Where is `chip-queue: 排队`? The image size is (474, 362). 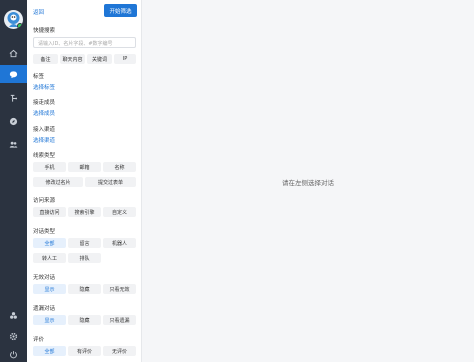
chip-queue: 排队 is located at coordinates (84, 258).